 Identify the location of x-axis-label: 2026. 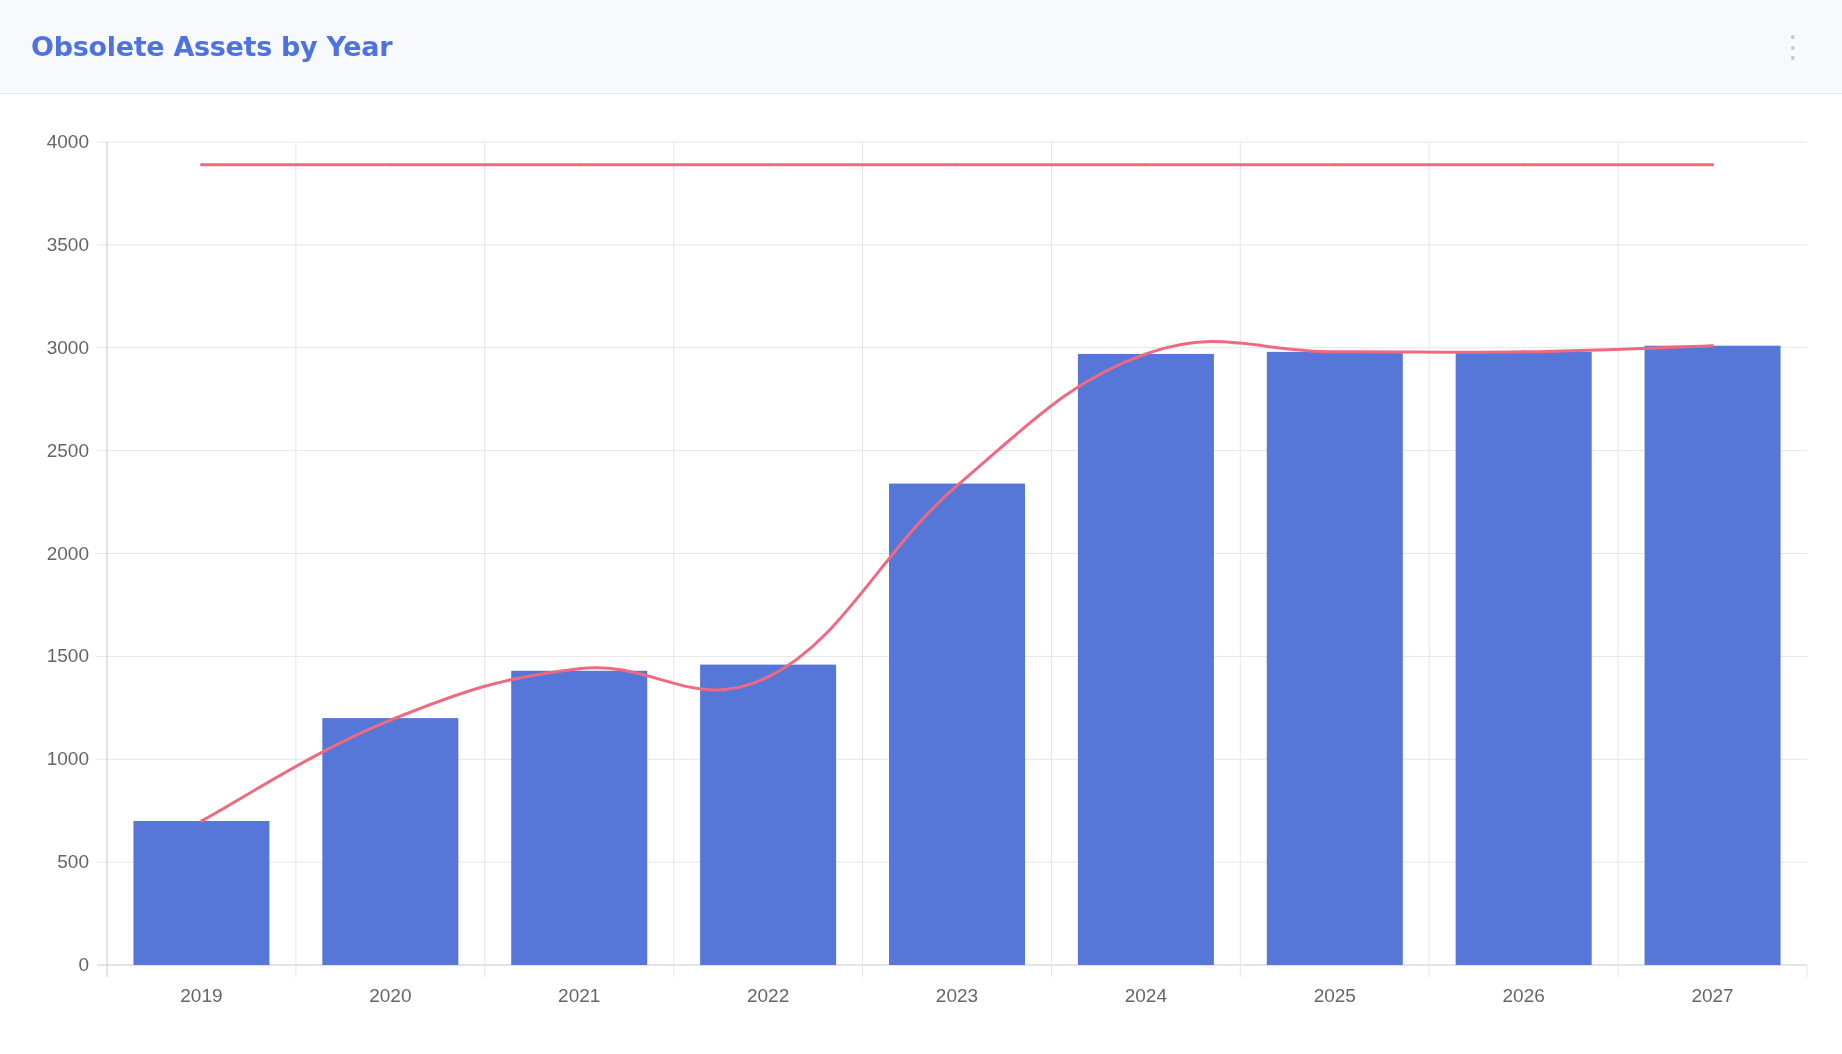
(1523, 995).